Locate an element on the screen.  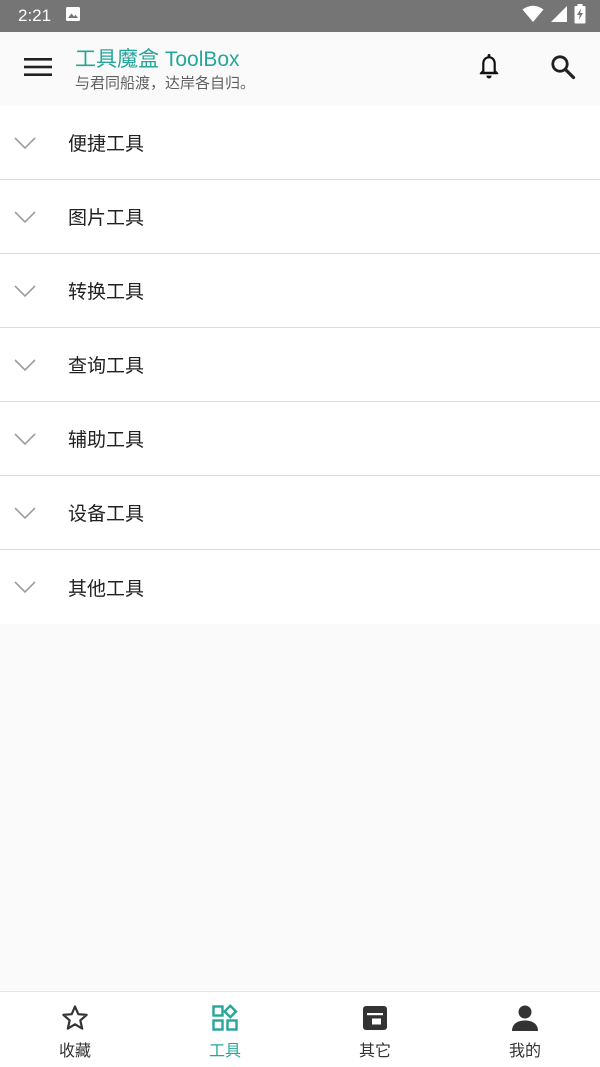
nav-label: 工具 is located at coordinates (224, 1050).